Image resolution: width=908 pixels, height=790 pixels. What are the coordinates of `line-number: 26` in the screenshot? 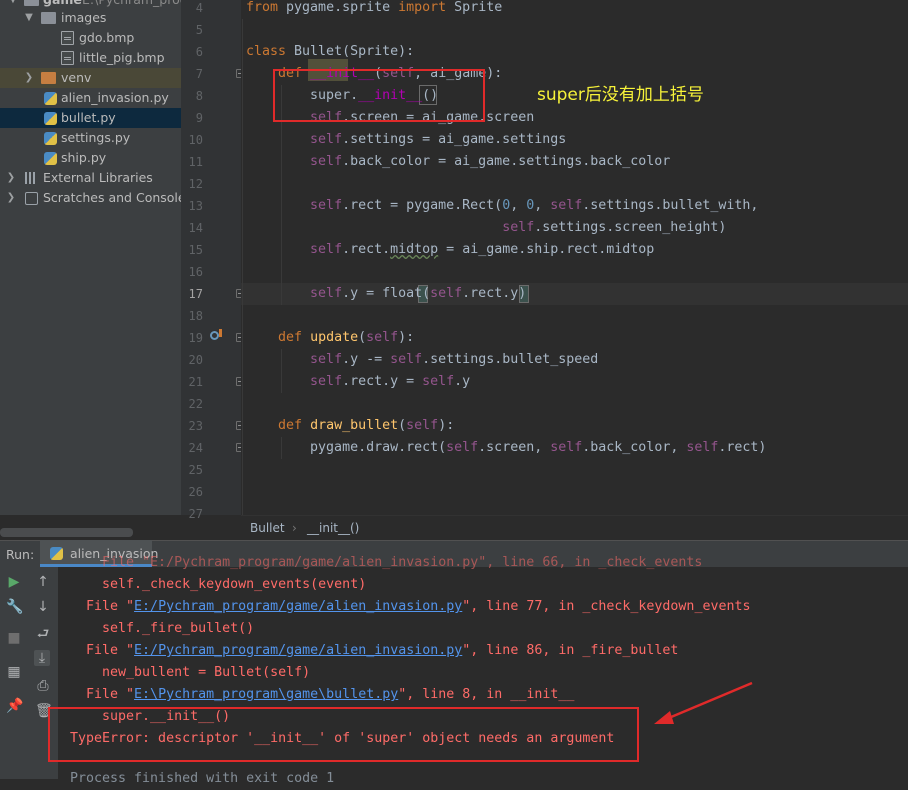 It's located at (195, 492).